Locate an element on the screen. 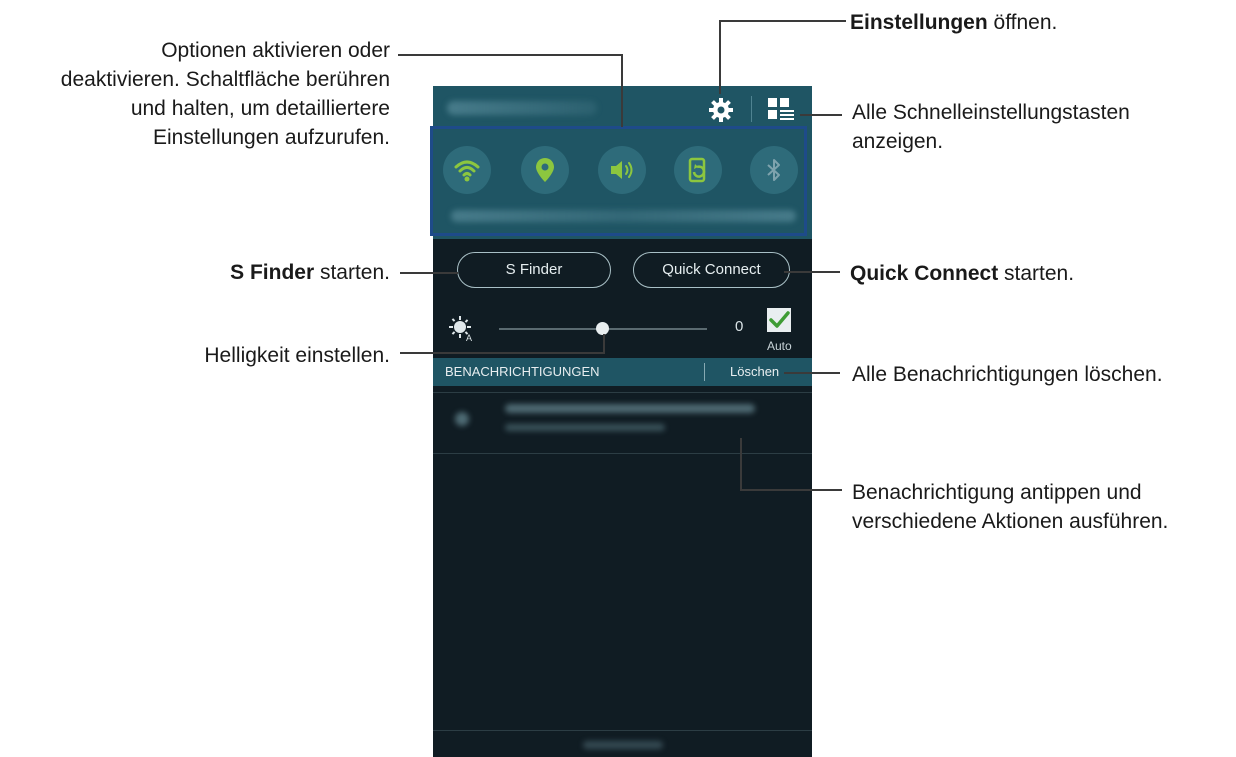 Image resolution: width=1236 pixels, height=757 pixels. notification-title-blurred is located at coordinates (630, 408).